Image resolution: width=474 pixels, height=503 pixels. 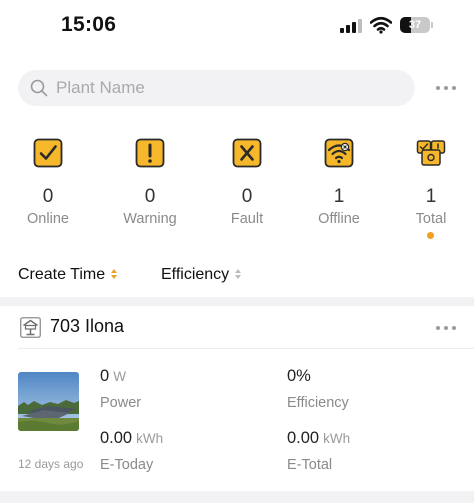 What do you see at coordinates (89, 24) in the screenshot?
I see `clock: 15:06` at bounding box center [89, 24].